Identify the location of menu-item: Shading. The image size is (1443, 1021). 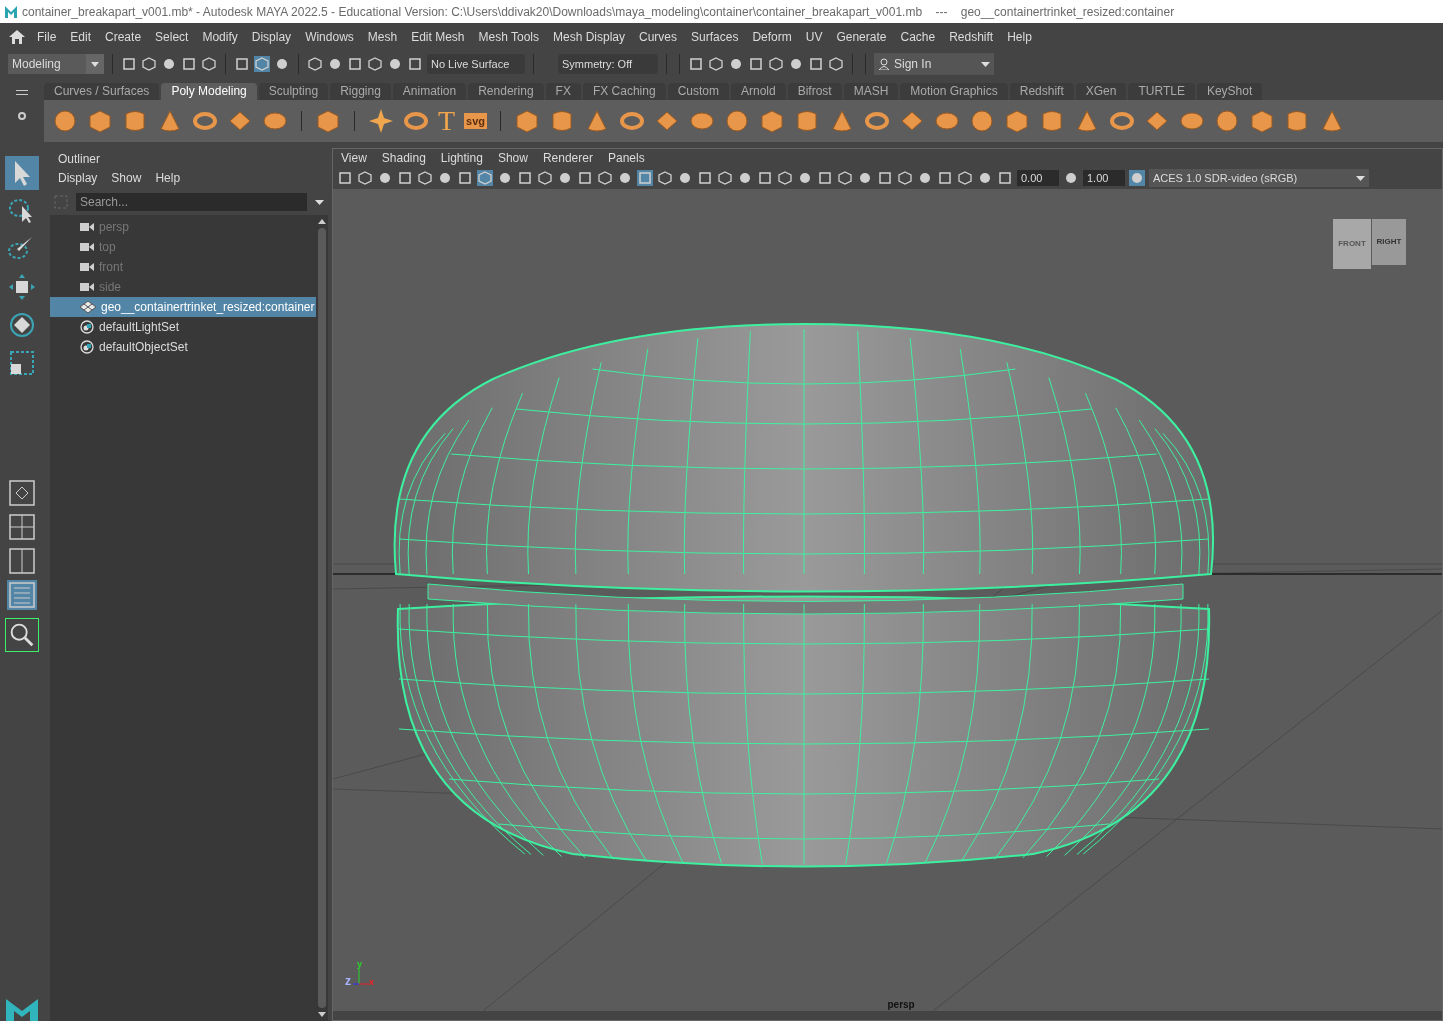
(403, 158).